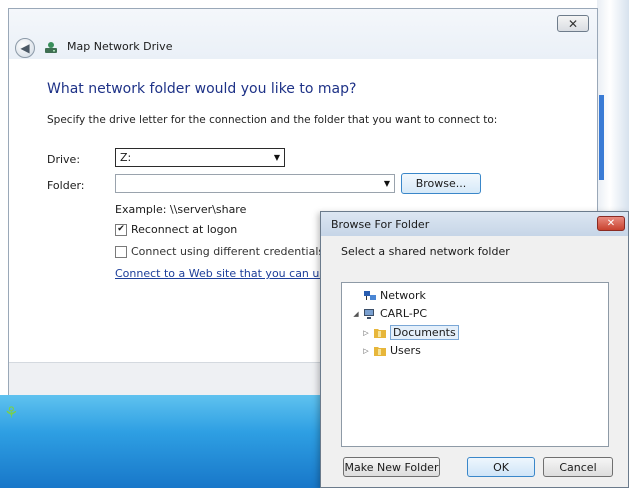  What do you see at coordinates (501, 467) in the screenshot?
I see `ok-button: OK` at bounding box center [501, 467].